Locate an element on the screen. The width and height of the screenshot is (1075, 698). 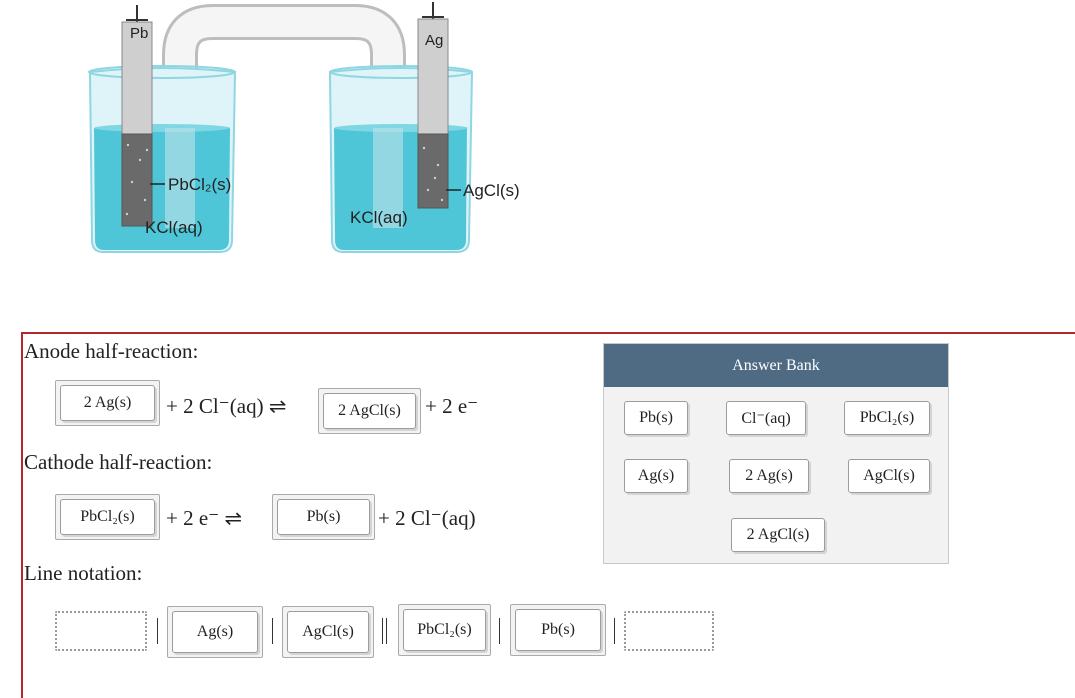
line-tile-3: AgCl(s) is located at coordinates (328, 632).